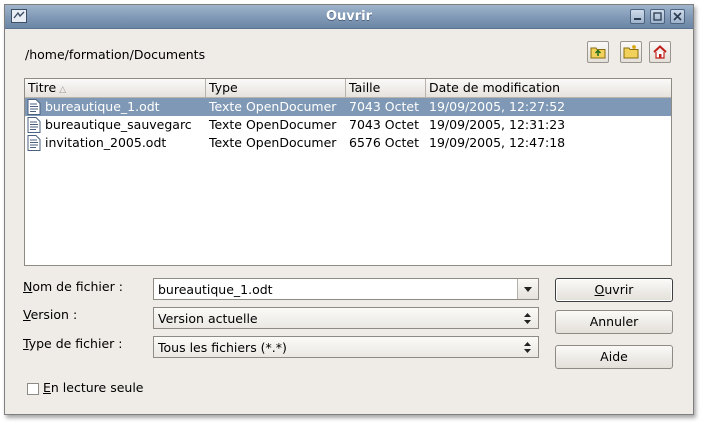  Describe the element at coordinates (497, 106) in the screenshot. I see `file-date: 19/09/2005, 12:27:52` at that location.